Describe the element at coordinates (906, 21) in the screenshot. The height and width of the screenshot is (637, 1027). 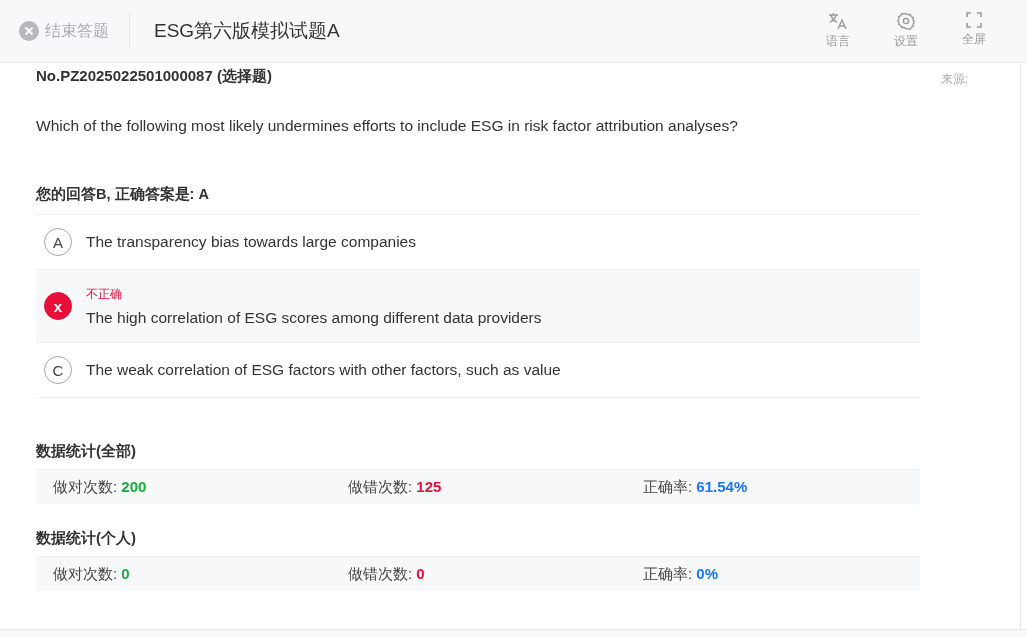
I see `settings-icon` at that location.